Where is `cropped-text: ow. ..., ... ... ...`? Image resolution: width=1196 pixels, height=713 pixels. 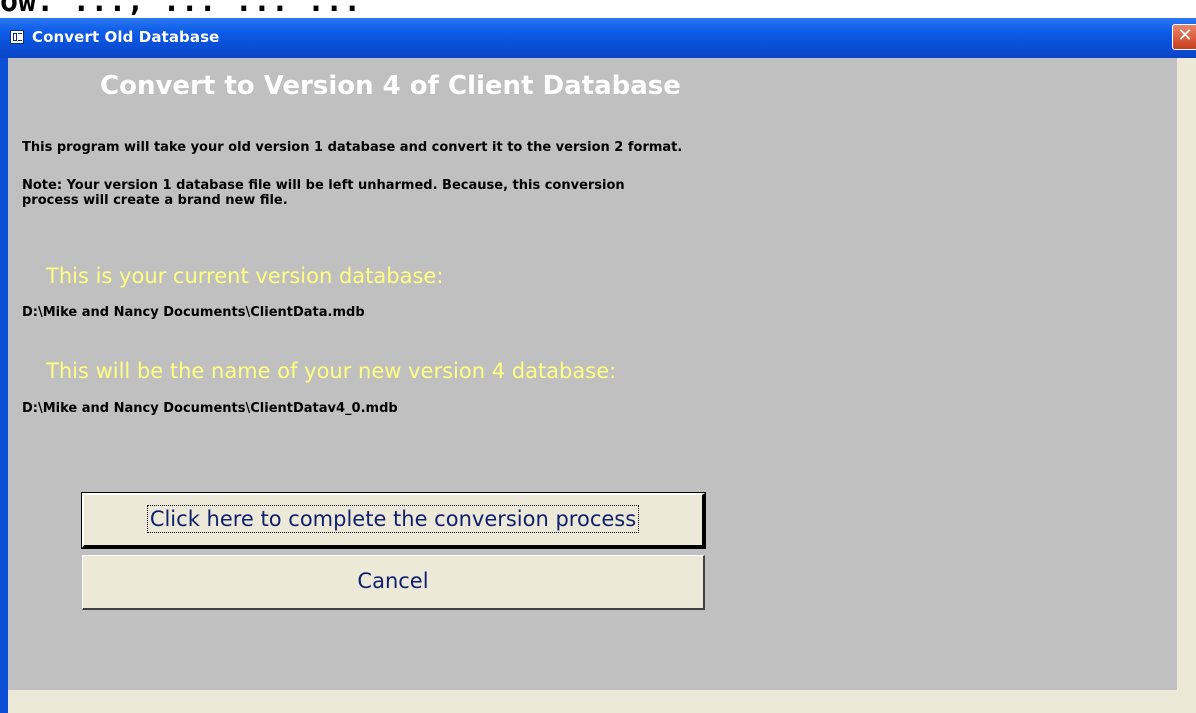
cropped-text: ow. ..., ... ... ... is located at coordinates (181, 9).